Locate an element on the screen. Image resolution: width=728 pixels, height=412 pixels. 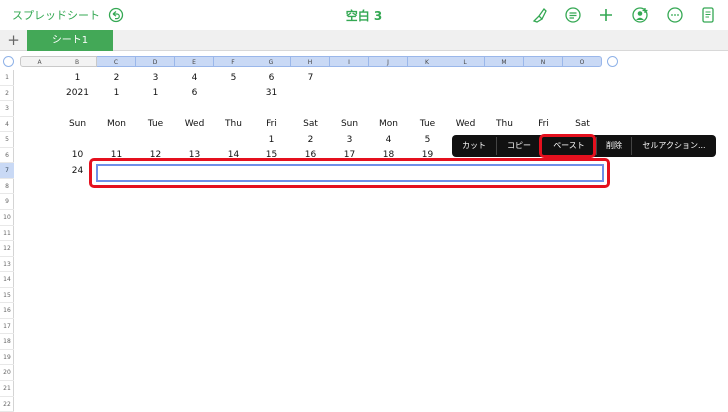
cut-menu-item: カット is located at coordinates (474, 146).